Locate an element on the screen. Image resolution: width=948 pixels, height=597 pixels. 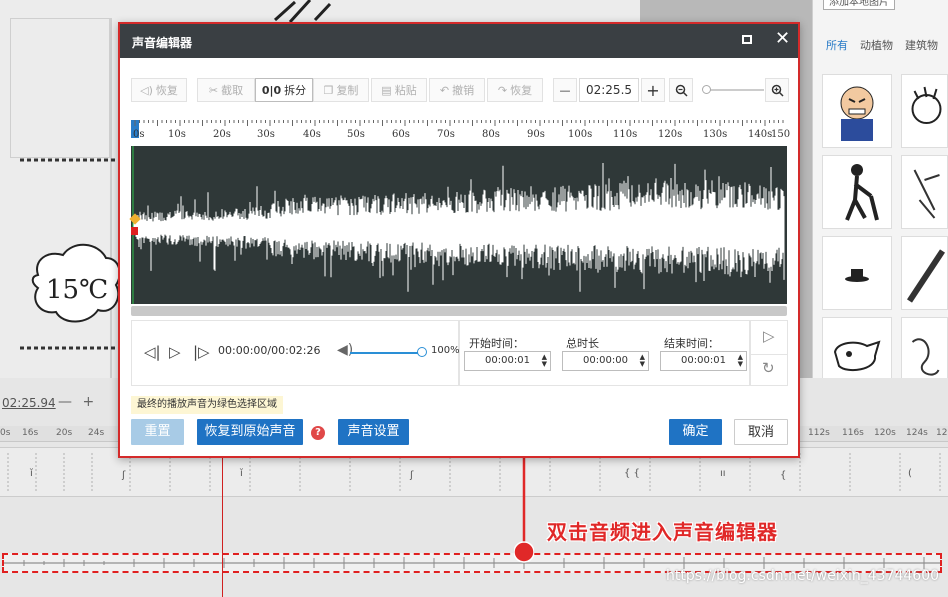
ruler-tick-label: 24s is located at coordinates (96, 433).